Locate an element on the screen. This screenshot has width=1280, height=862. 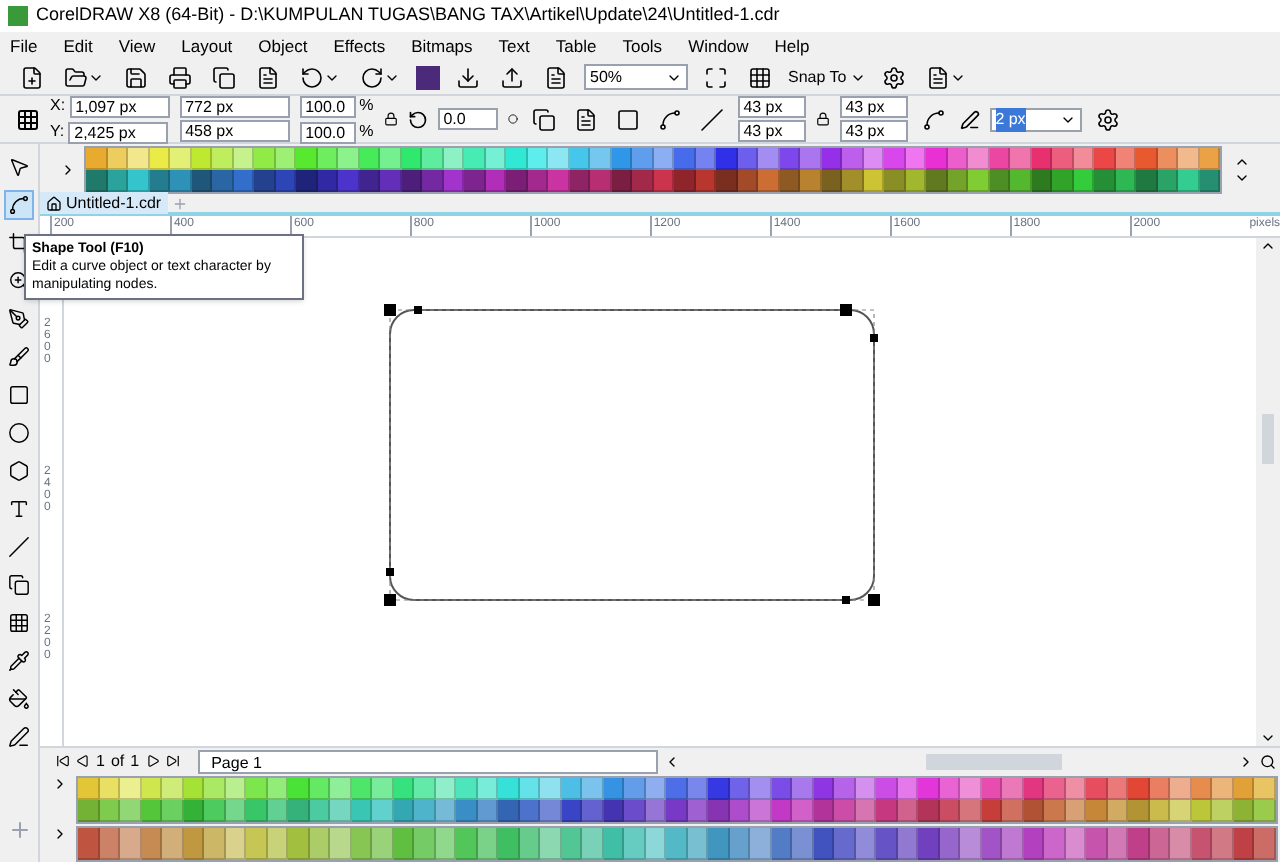
mirror-button is located at coordinates (543, 119).